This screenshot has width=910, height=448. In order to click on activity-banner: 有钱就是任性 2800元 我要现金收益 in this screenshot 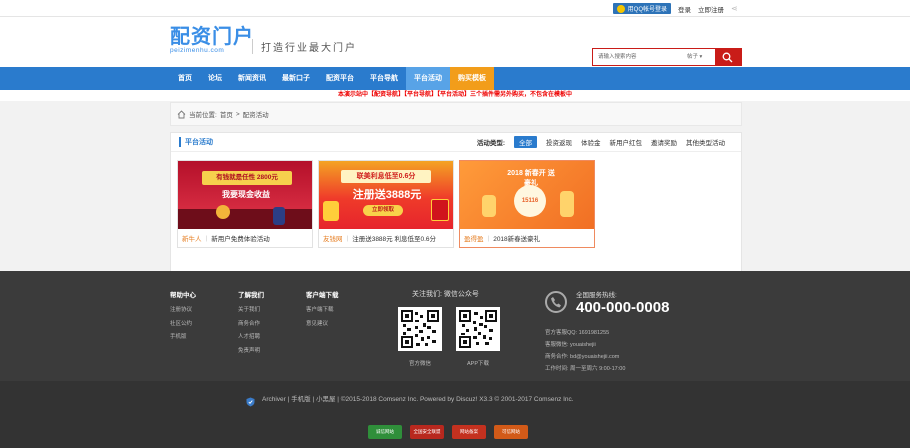, I will do `click(245, 195)`.